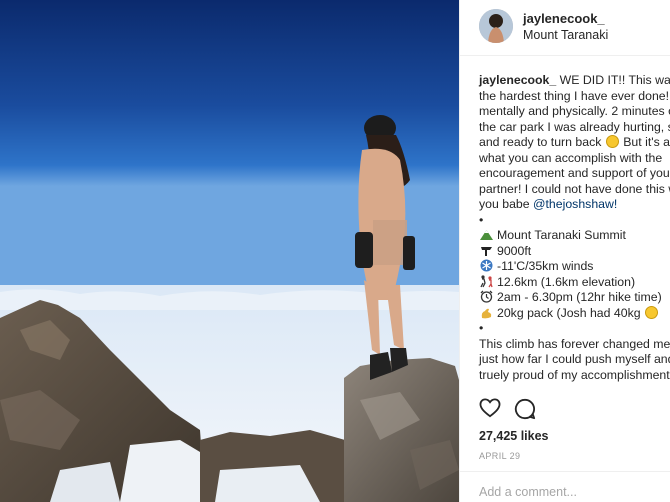 This screenshot has width=670, height=502. Describe the element at coordinates (564, 18) in the screenshot. I see `post-username: jaylenecook_` at that location.